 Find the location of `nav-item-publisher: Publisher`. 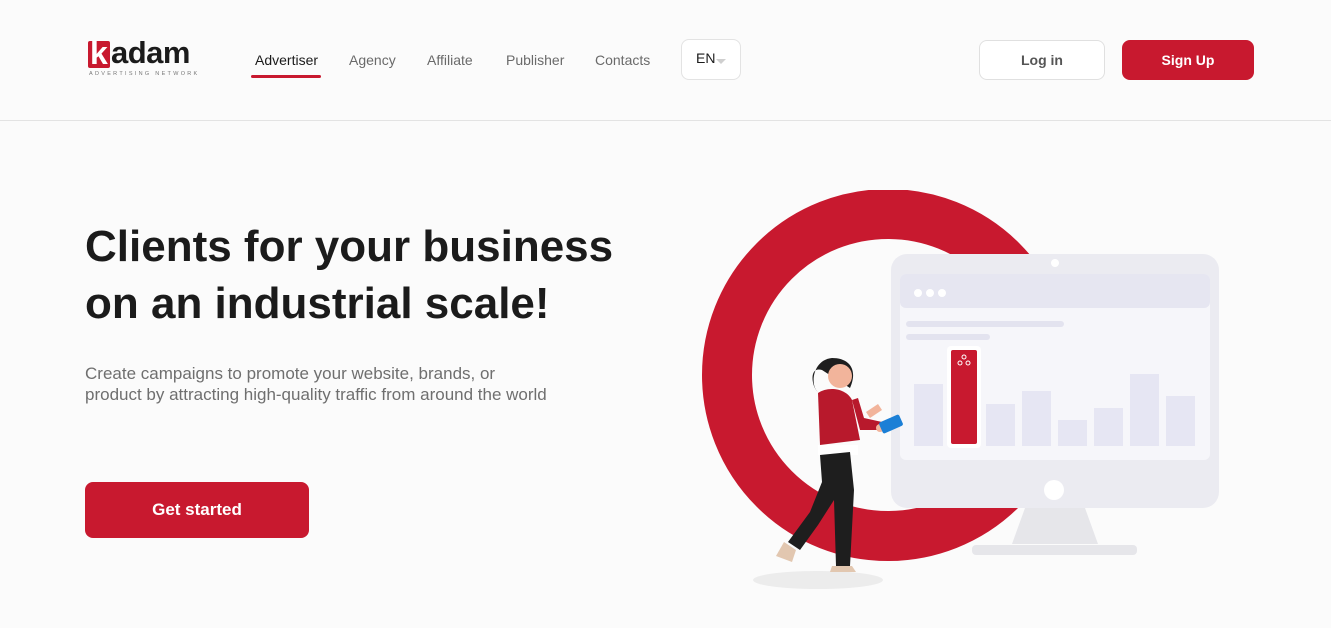

nav-item-publisher: Publisher is located at coordinates (535, 60).